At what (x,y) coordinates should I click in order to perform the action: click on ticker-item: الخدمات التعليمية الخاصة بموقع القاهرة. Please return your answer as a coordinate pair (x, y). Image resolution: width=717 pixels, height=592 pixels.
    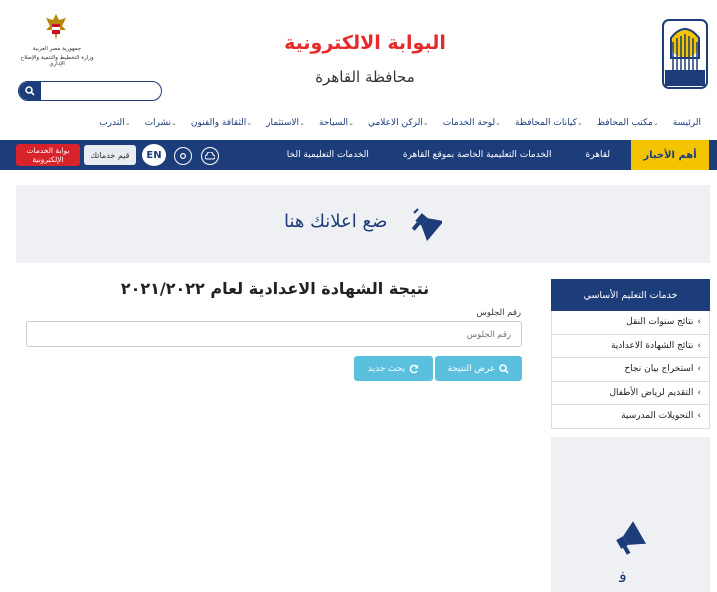
    Looking at the image, I should click on (477, 155).